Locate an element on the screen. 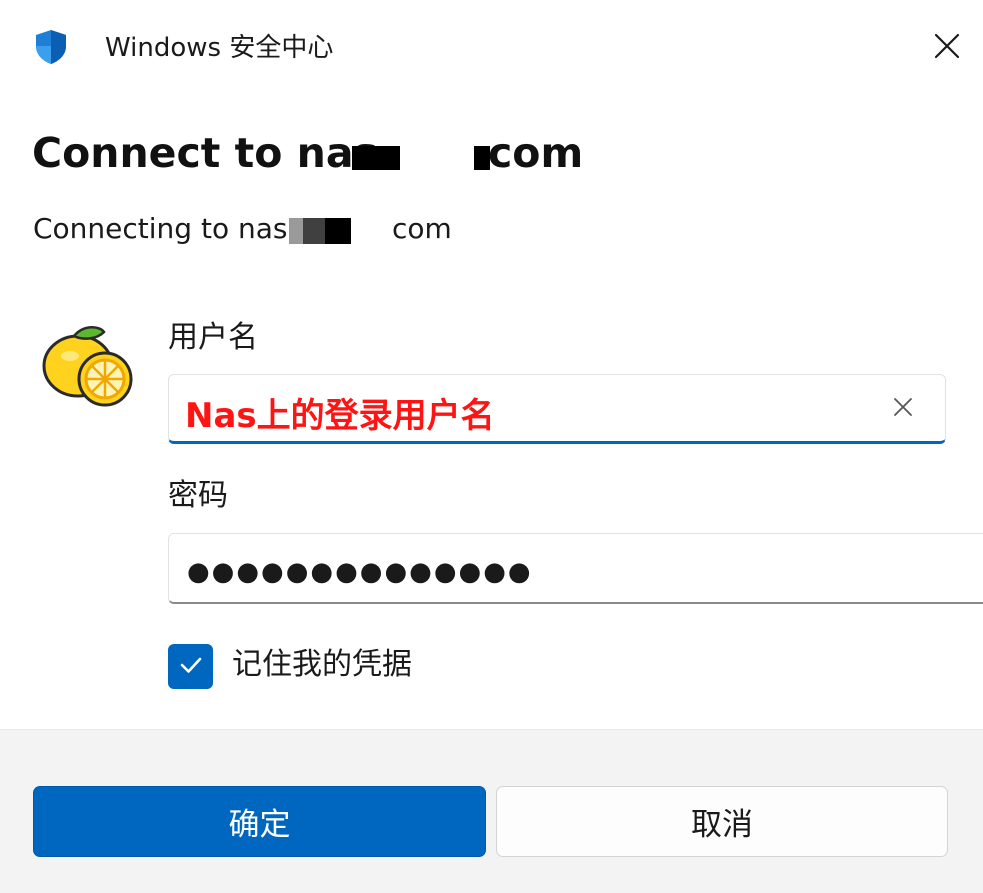 This screenshot has width=983, height=893. dialog-heading: Connect to nas is located at coordinates (205, 153).